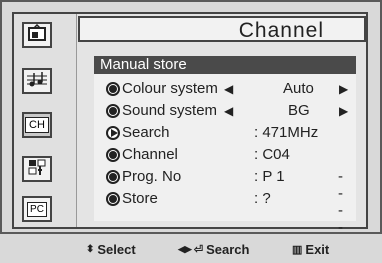 The width and height of the screenshot is (382, 263). Describe the element at coordinates (185, 249) in the screenshot. I see `left-right-icon: ◀▶` at that location.